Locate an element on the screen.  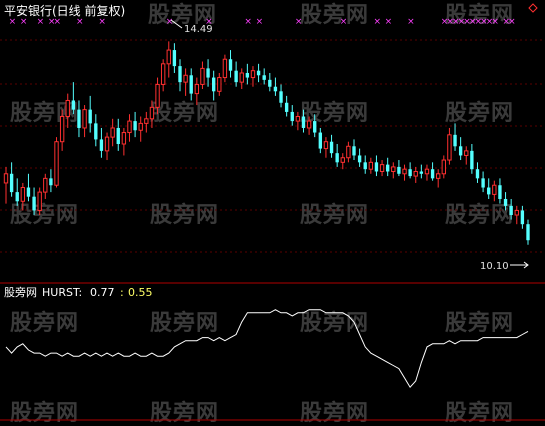
indicator-watermark-label: 股旁网 is located at coordinates (20, 292).